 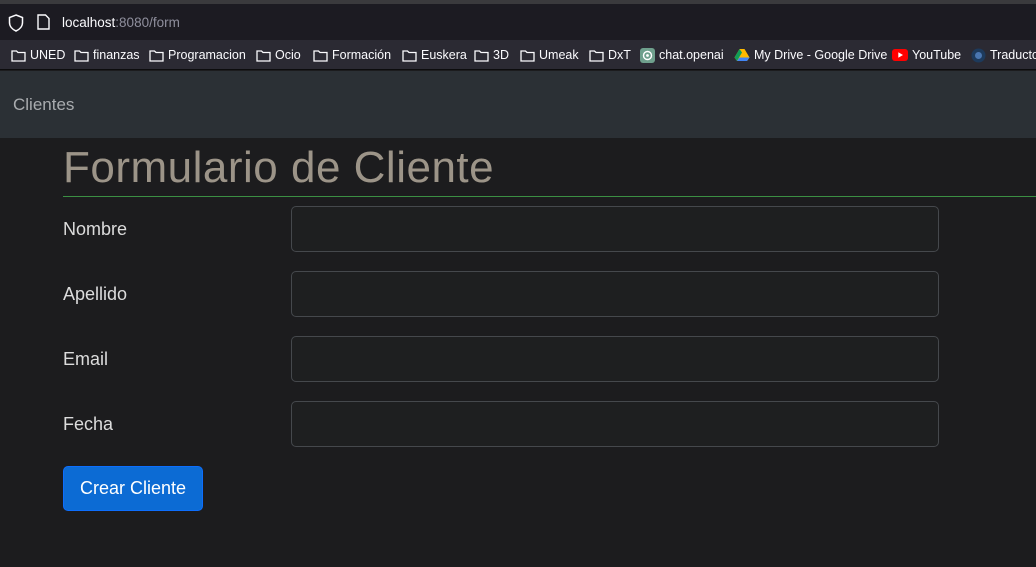 What do you see at coordinates (615, 229) in the screenshot?
I see `nombre-input` at bounding box center [615, 229].